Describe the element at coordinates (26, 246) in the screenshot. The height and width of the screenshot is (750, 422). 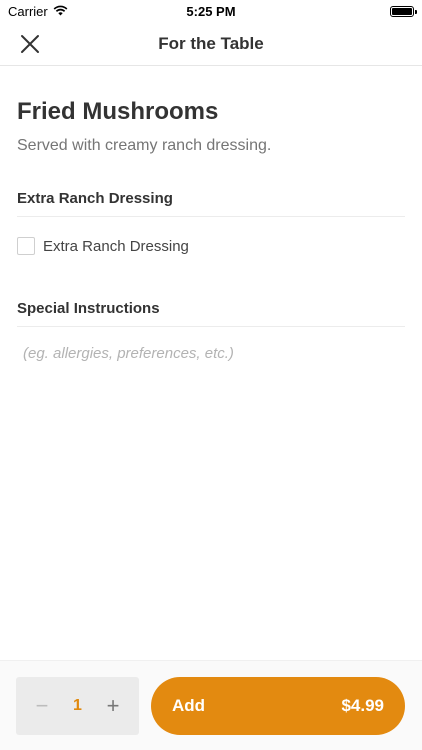
I see `extra-ranch-checkbox` at that location.